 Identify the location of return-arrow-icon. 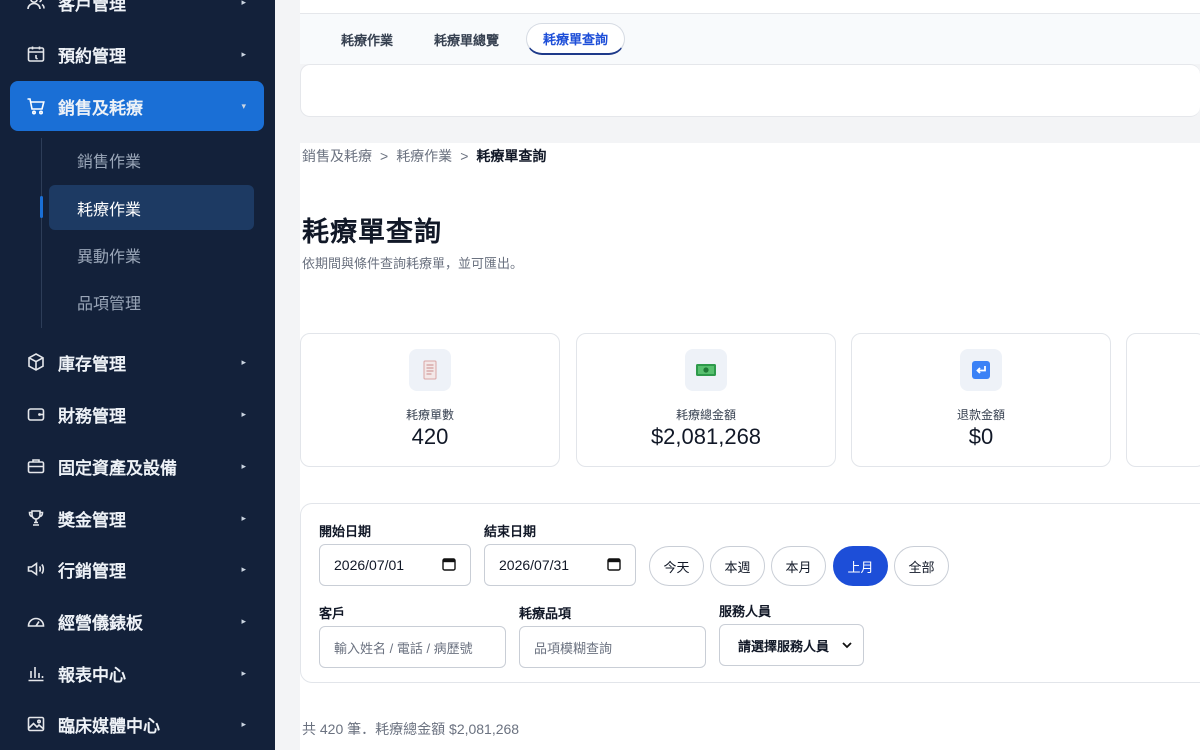
(981, 370).